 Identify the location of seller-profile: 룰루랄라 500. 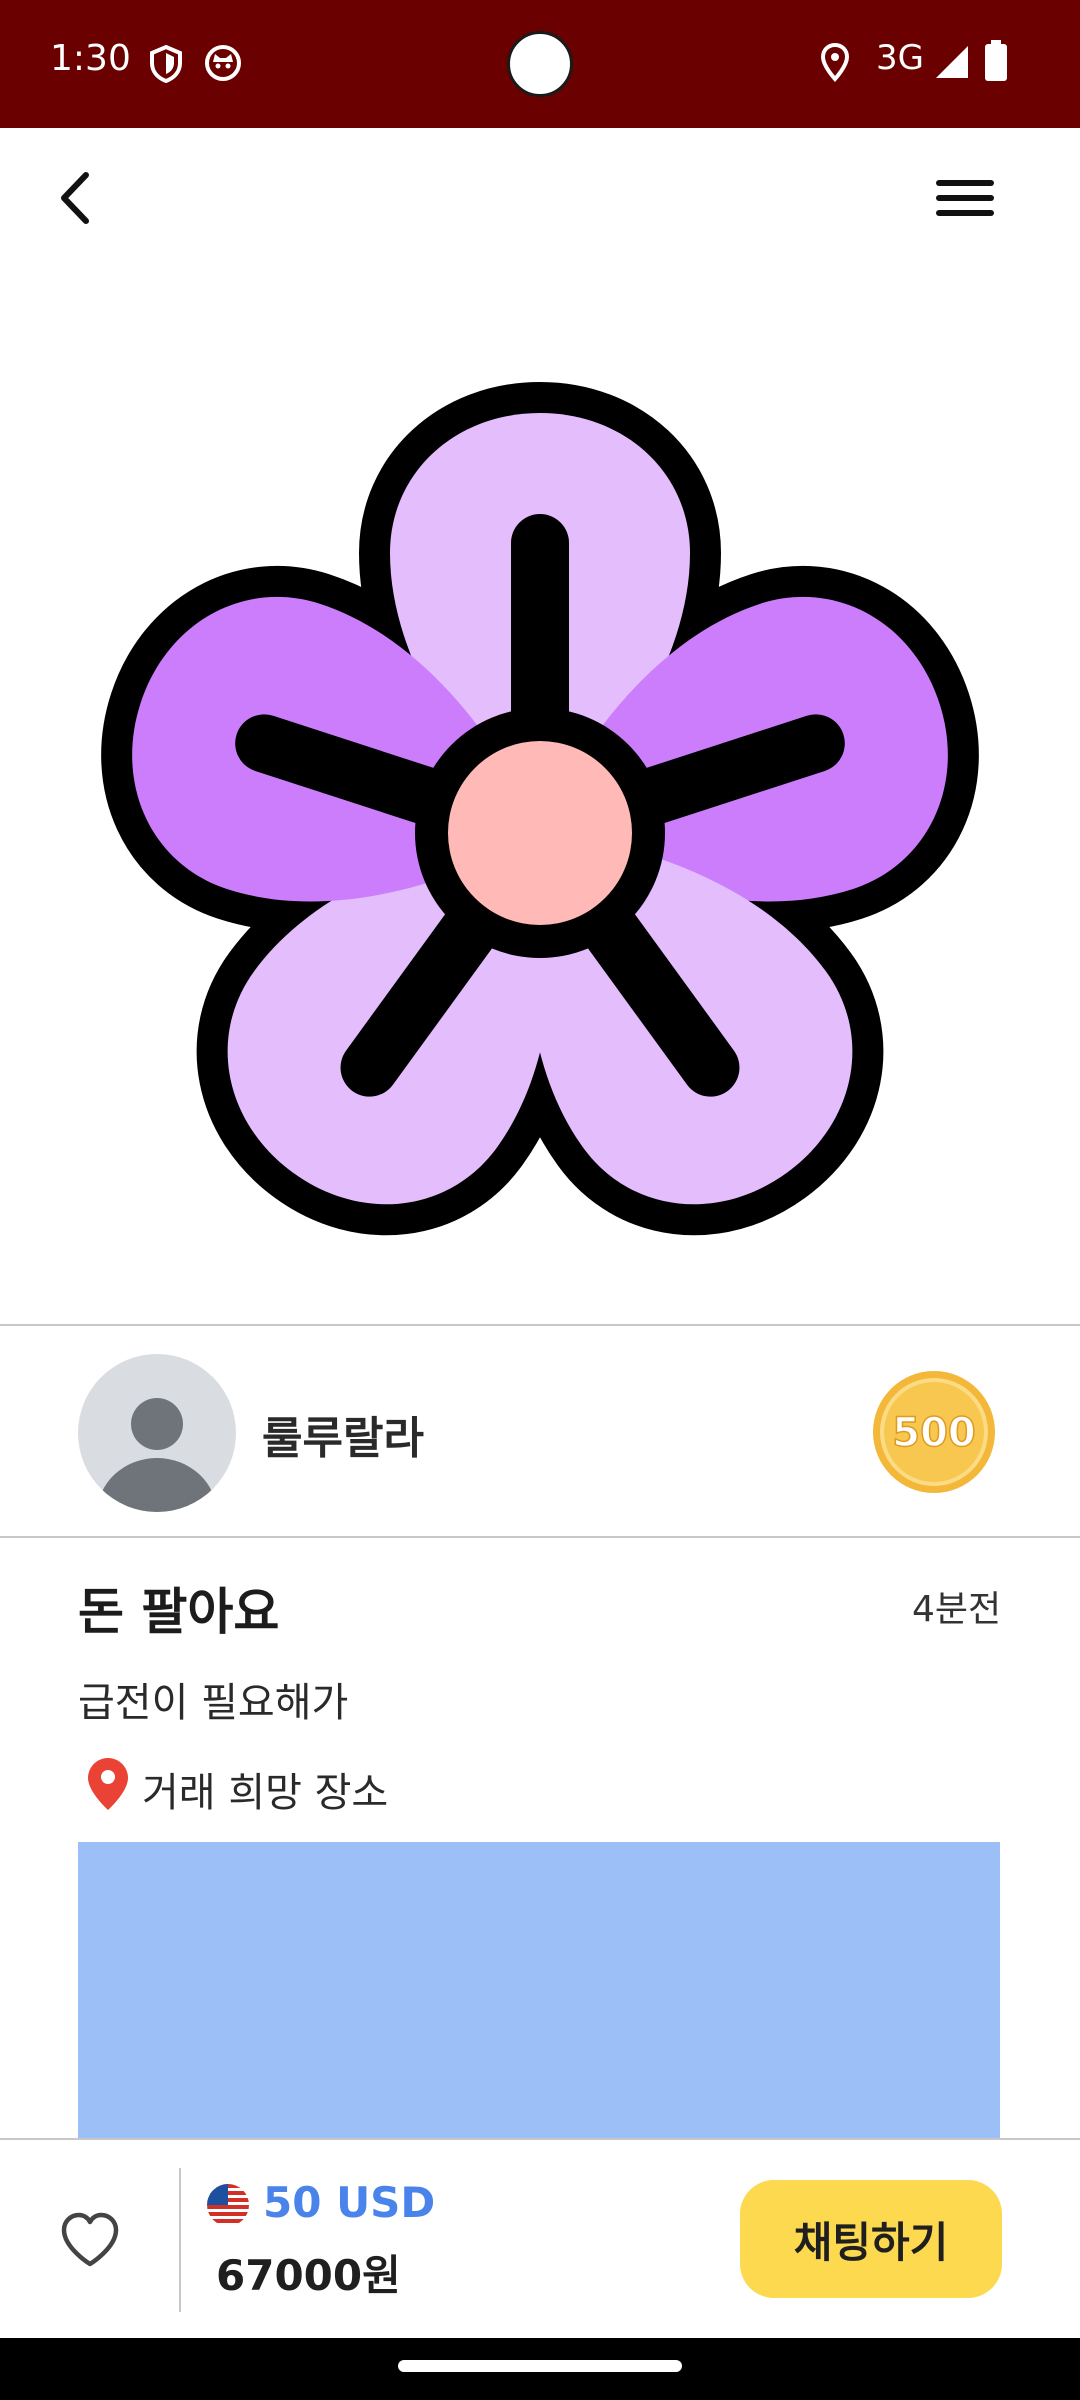
(540, 1431).